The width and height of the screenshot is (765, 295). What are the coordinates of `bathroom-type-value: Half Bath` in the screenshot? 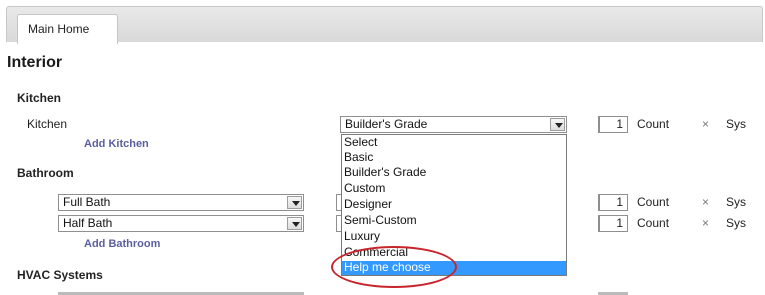 It's located at (88, 223).